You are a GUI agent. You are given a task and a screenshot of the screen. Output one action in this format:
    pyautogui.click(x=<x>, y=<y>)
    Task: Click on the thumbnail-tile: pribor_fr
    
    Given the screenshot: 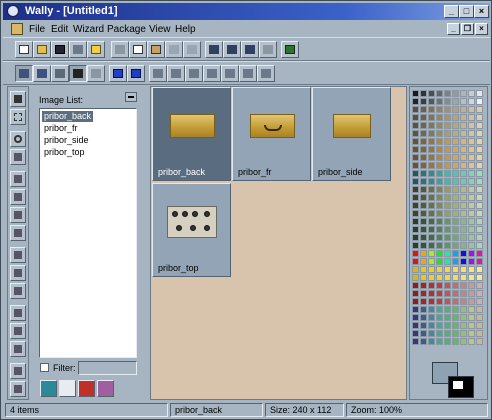 What is the action you would take?
    pyautogui.click(x=271, y=134)
    